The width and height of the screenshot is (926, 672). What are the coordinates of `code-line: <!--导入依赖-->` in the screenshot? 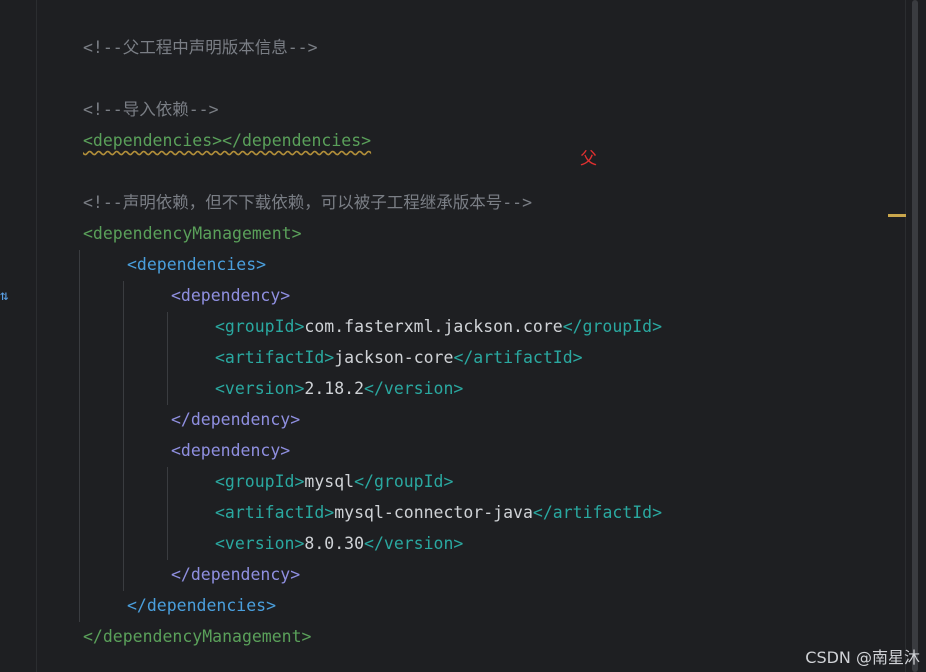 It's located at (151, 109).